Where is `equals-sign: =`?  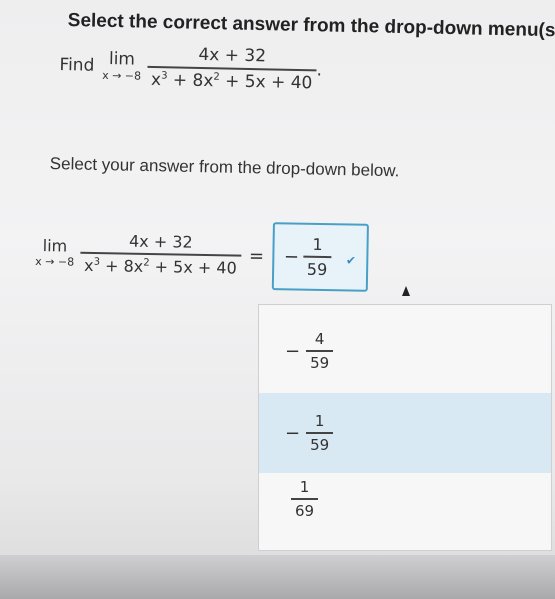 equals-sign: = is located at coordinates (256, 256).